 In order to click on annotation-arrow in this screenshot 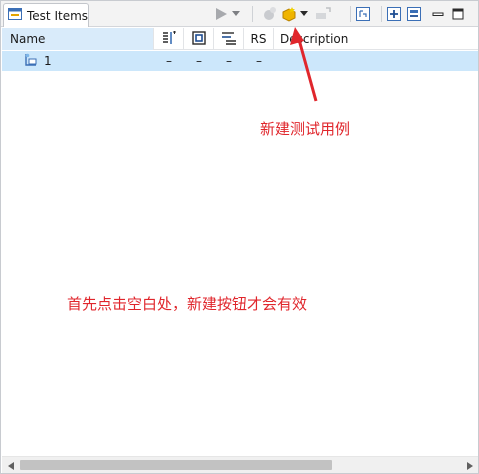, I will do `click(304, 64)`.